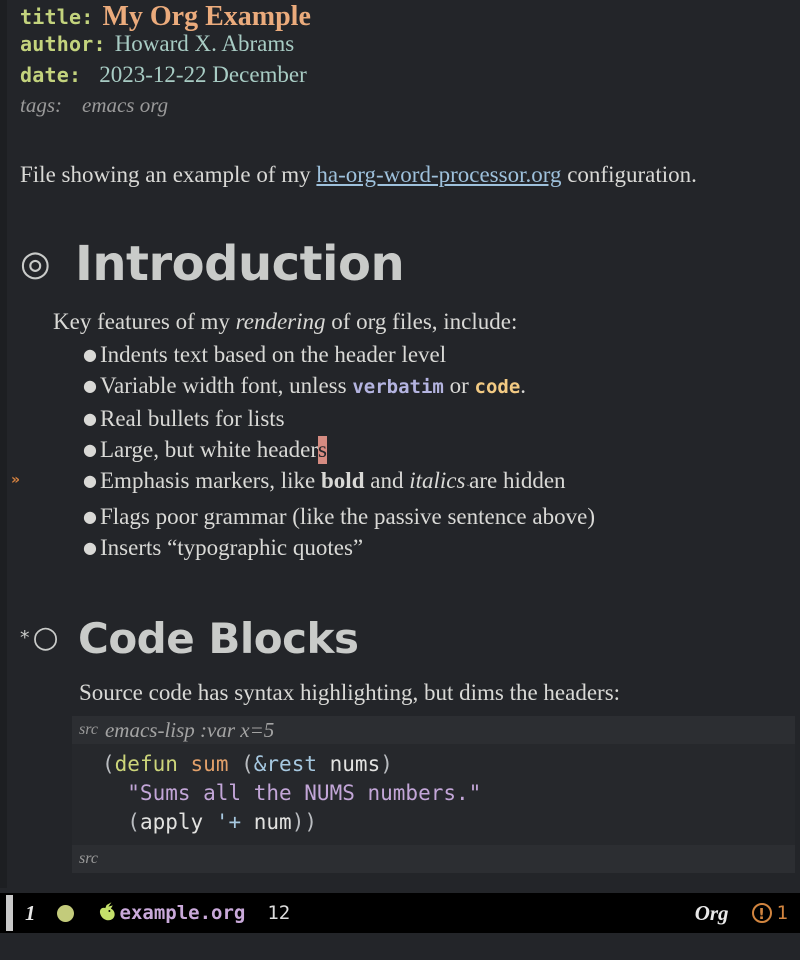 This screenshot has height=960, width=800. I want to click on source-begin-args: emacs-lisp :var x=5, so click(189, 729).